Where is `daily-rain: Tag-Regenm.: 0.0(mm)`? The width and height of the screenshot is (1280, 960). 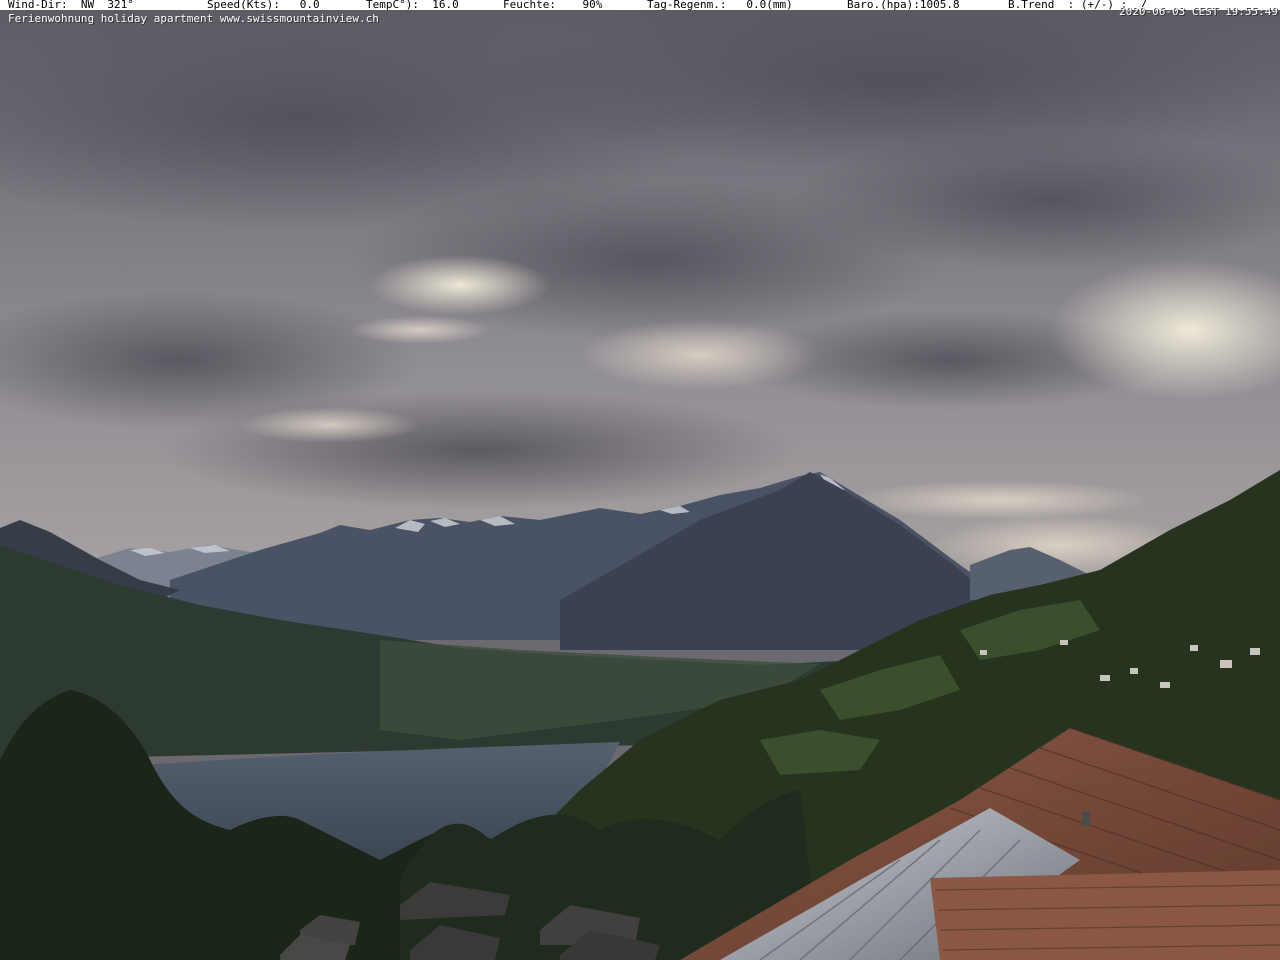 daily-rain: Tag-Regenm.: 0.0(mm) is located at coordinates (720, 5).